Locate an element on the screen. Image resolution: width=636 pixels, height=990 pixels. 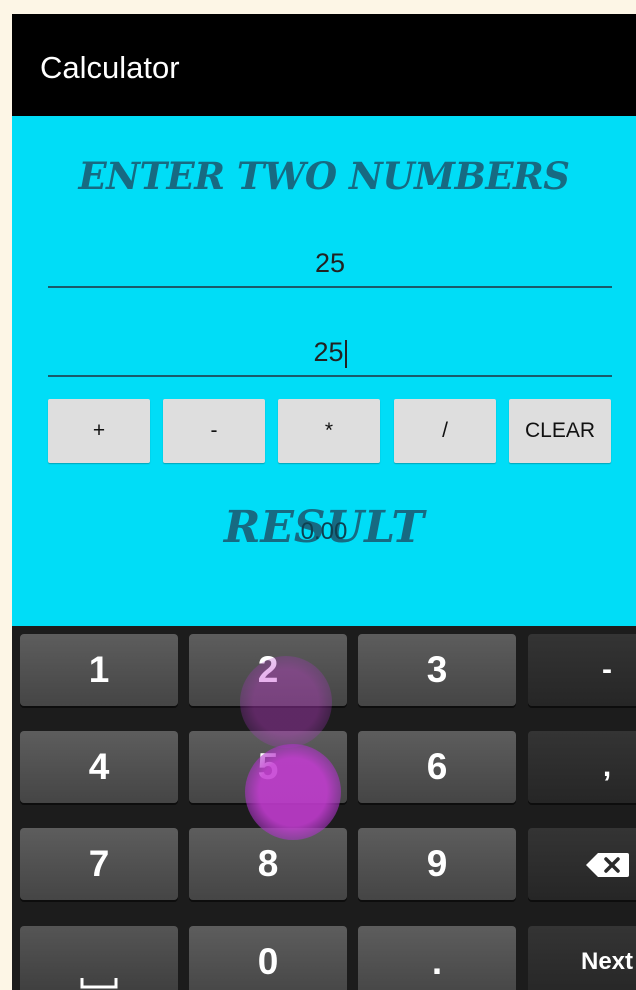
space-icon is located at coordinates (99, 983).